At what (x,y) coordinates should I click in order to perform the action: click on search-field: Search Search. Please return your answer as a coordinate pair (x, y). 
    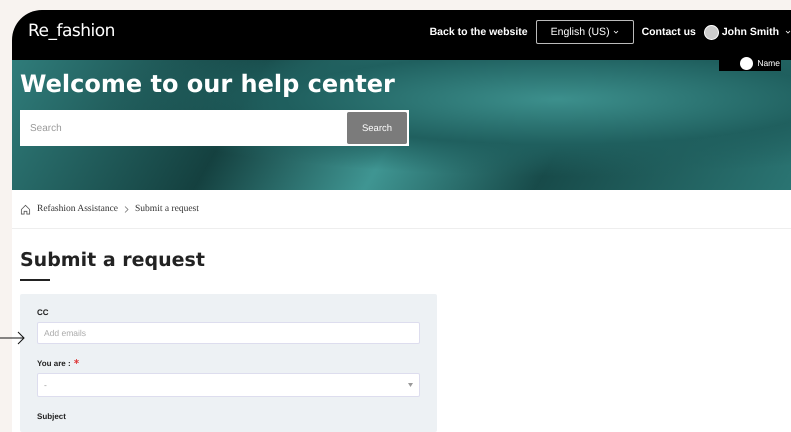
    Looking at the image, I should click on (214, 128).